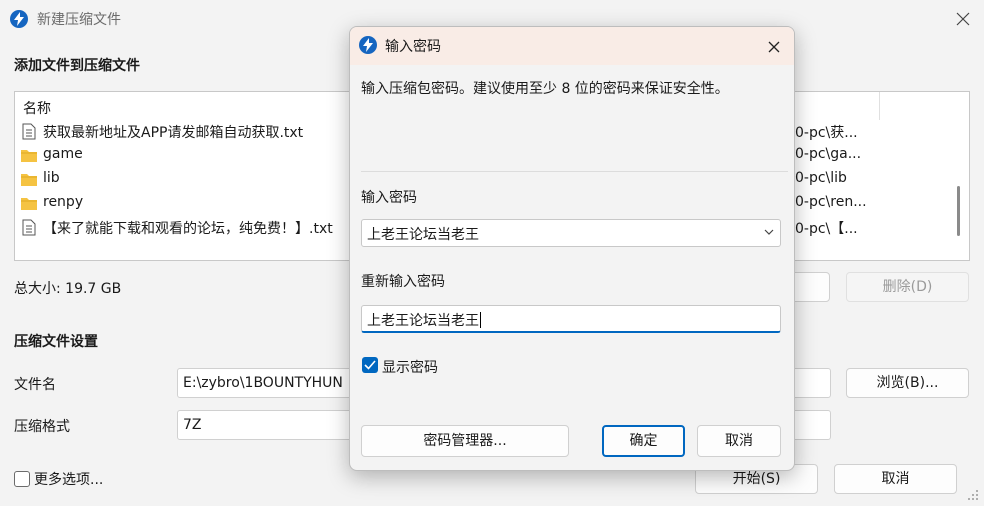 This screenshot has width=984, height=506. I want to click on file-name: lib, so click(51, 178).